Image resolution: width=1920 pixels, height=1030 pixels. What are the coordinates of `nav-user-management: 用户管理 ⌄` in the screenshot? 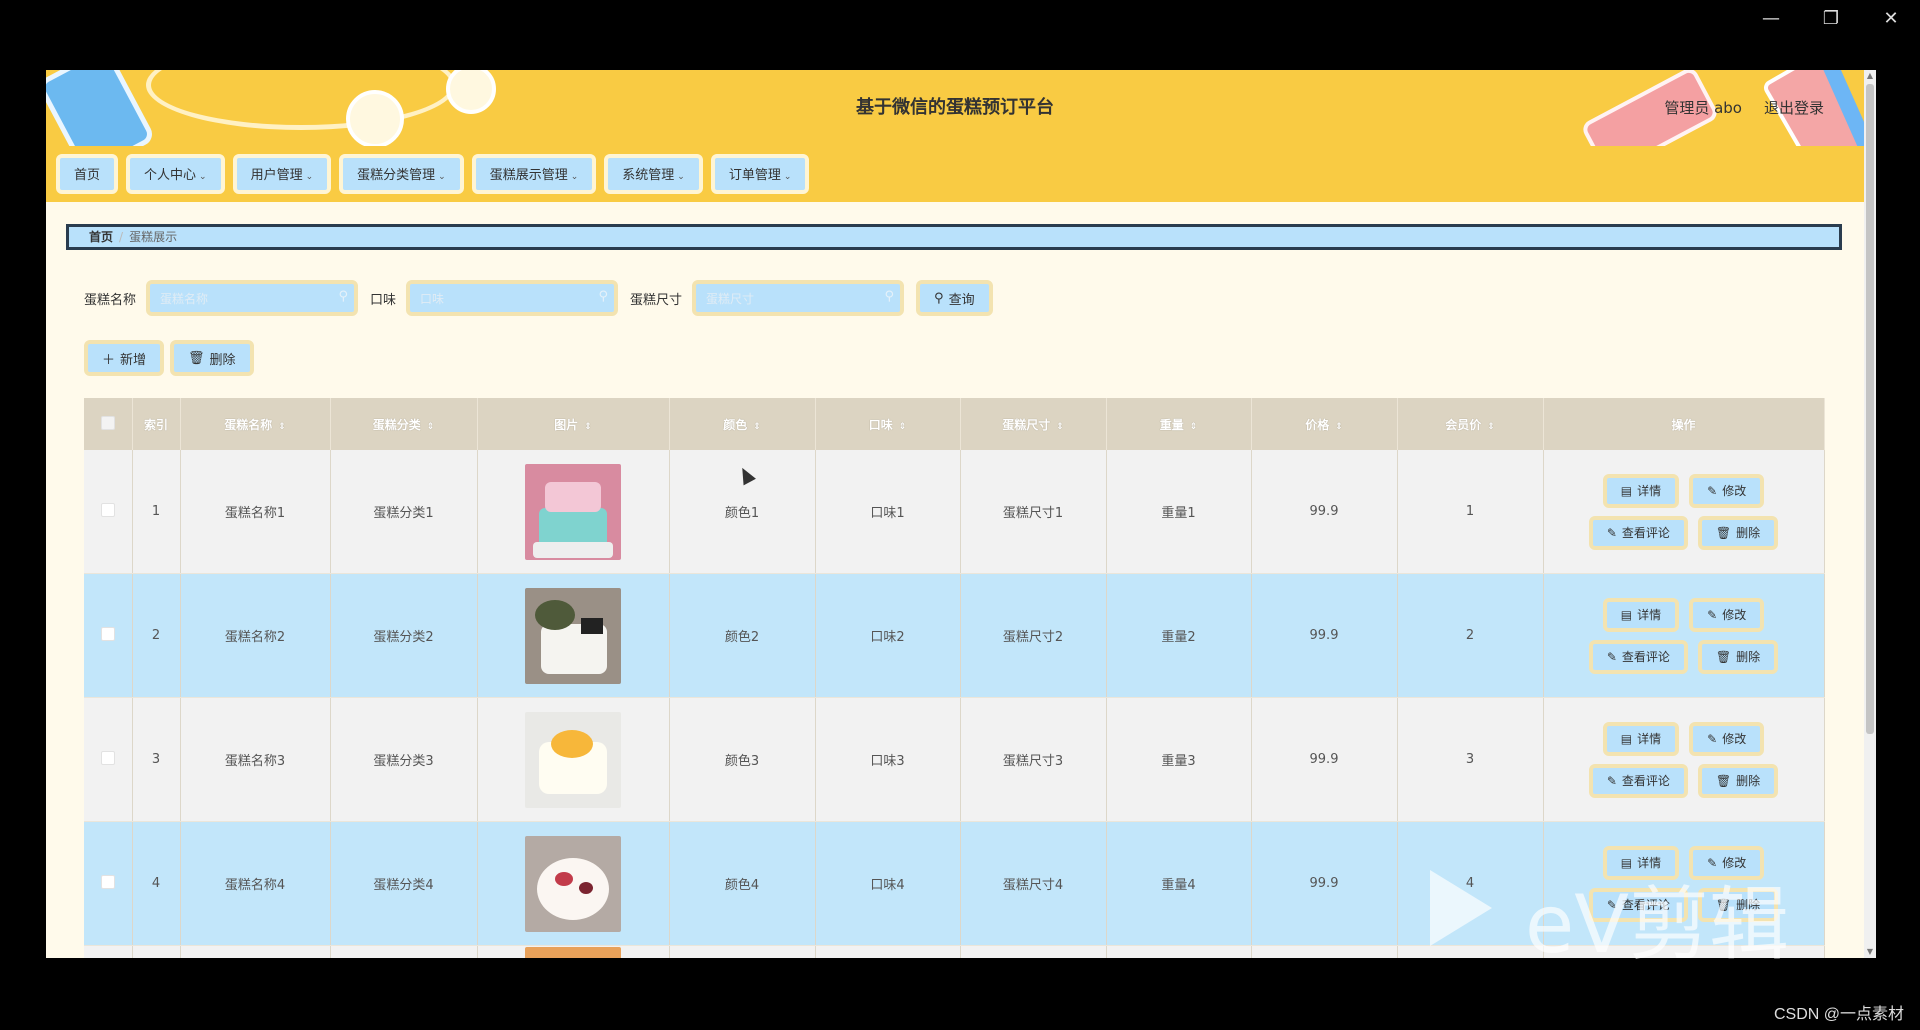 It's located at (282, 174).